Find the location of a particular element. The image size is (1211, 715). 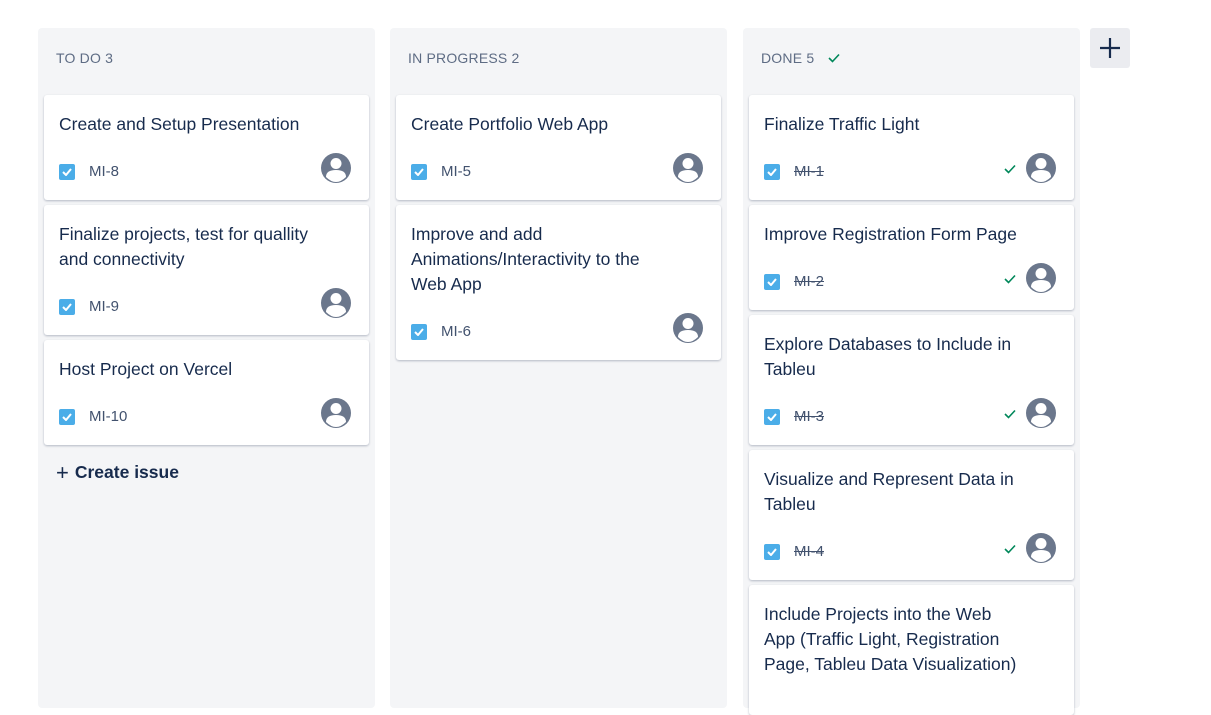

add-column-button is located at coordinates (1110, 48).